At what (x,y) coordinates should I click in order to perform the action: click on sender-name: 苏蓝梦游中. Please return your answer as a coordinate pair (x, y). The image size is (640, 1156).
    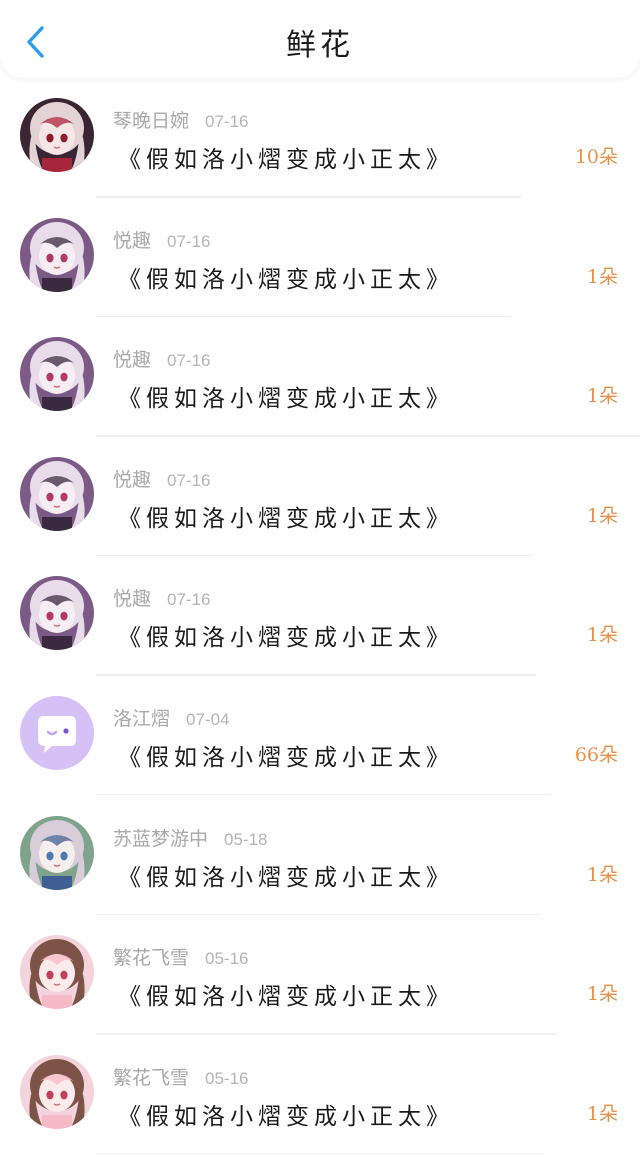
    Looking at the image, I should click on (160, 839).